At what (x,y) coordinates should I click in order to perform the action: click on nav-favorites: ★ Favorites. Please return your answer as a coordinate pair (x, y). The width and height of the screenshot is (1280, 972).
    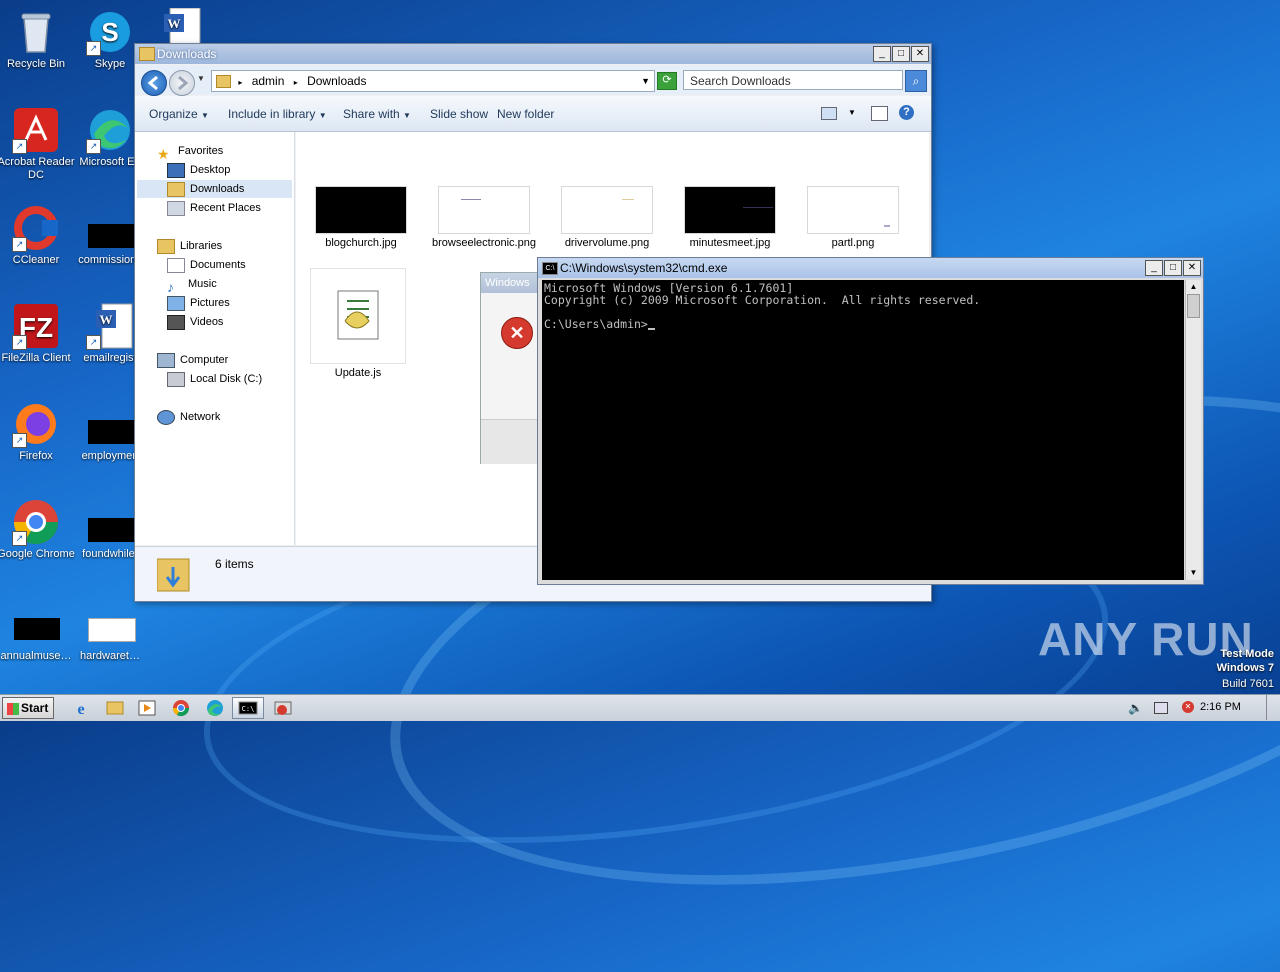
    Looking at the image, I should click on (190, 152).